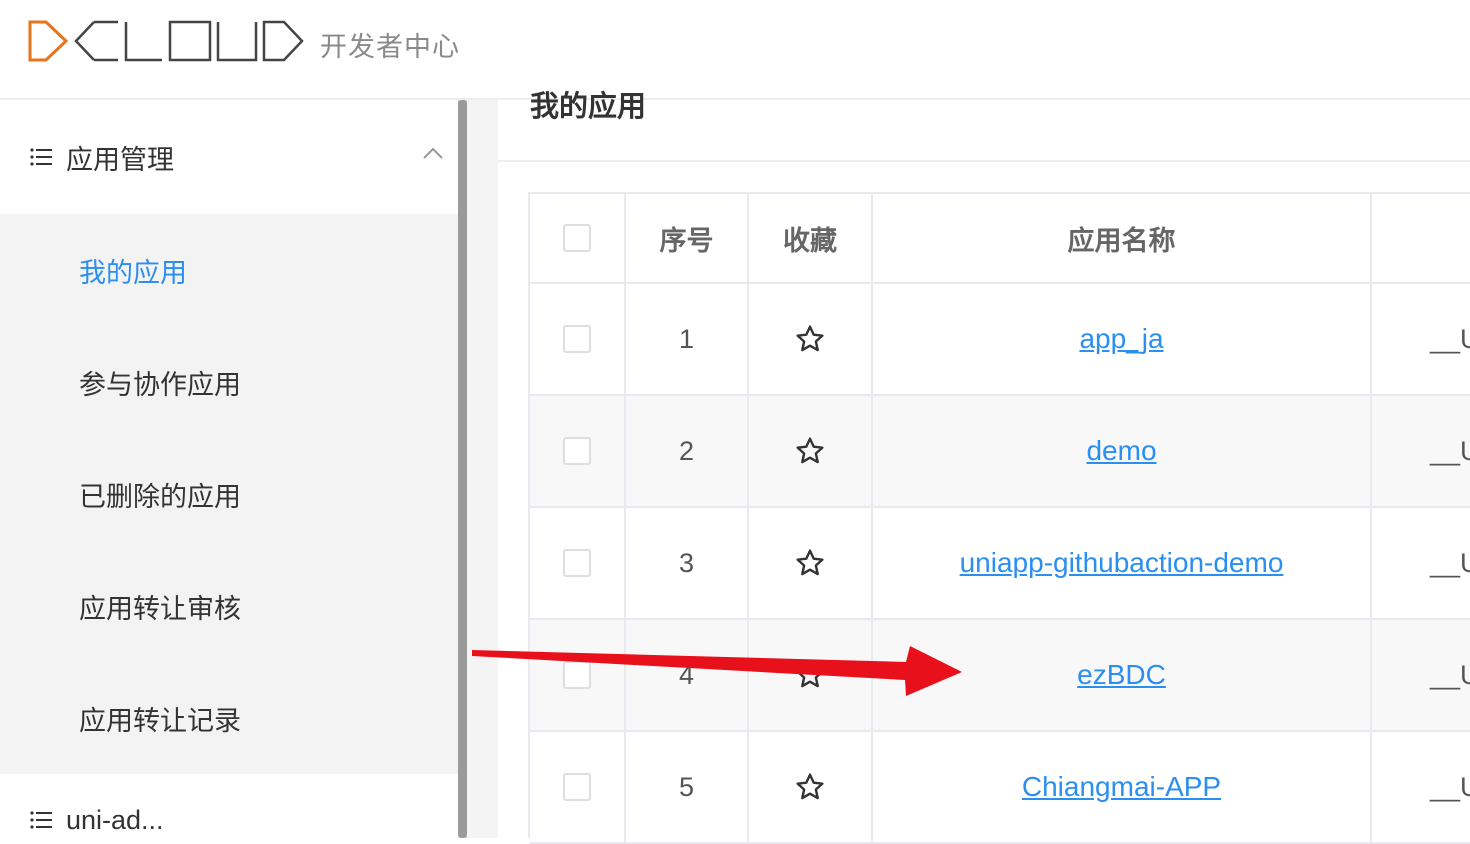  I want to click on column-header-index: 序号, so click(687, 238).